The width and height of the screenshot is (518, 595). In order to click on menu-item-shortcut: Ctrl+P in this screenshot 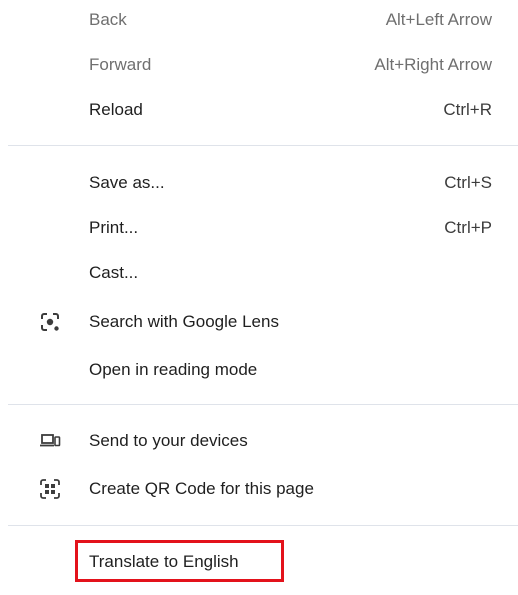, I will do `click(468, 227)`.